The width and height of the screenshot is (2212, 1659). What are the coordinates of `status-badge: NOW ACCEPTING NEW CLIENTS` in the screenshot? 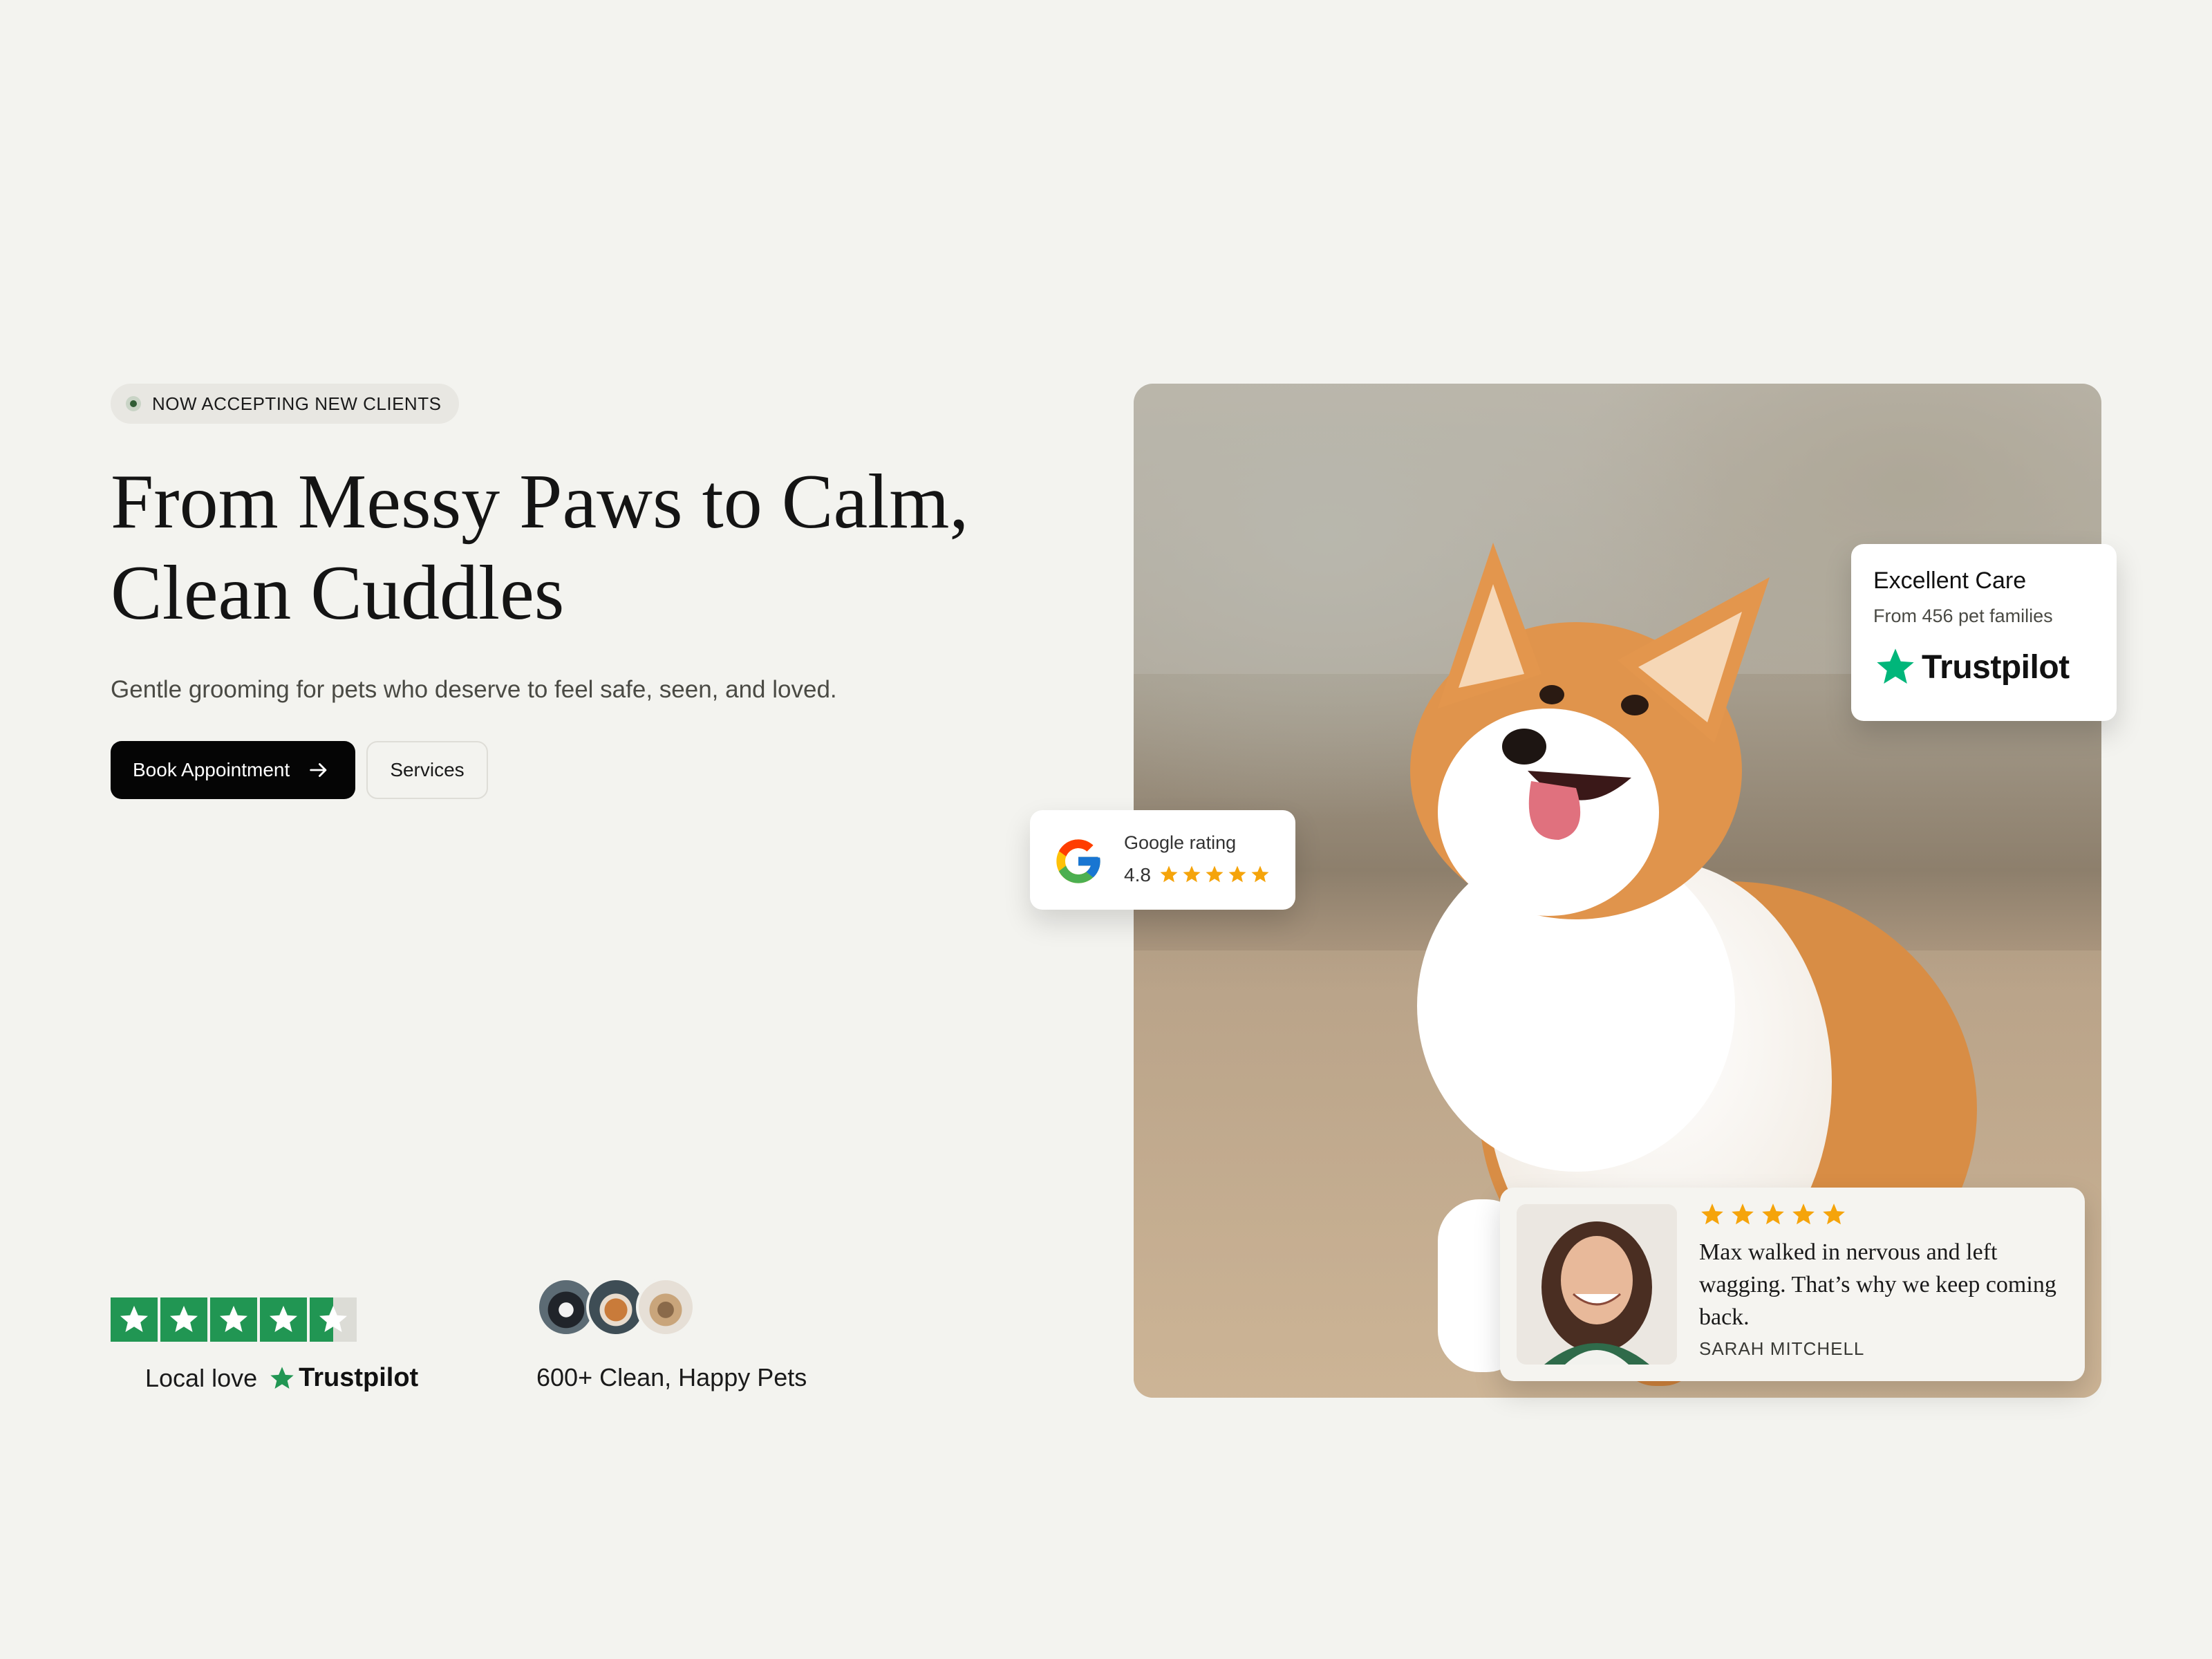 It's located at (285, 404).